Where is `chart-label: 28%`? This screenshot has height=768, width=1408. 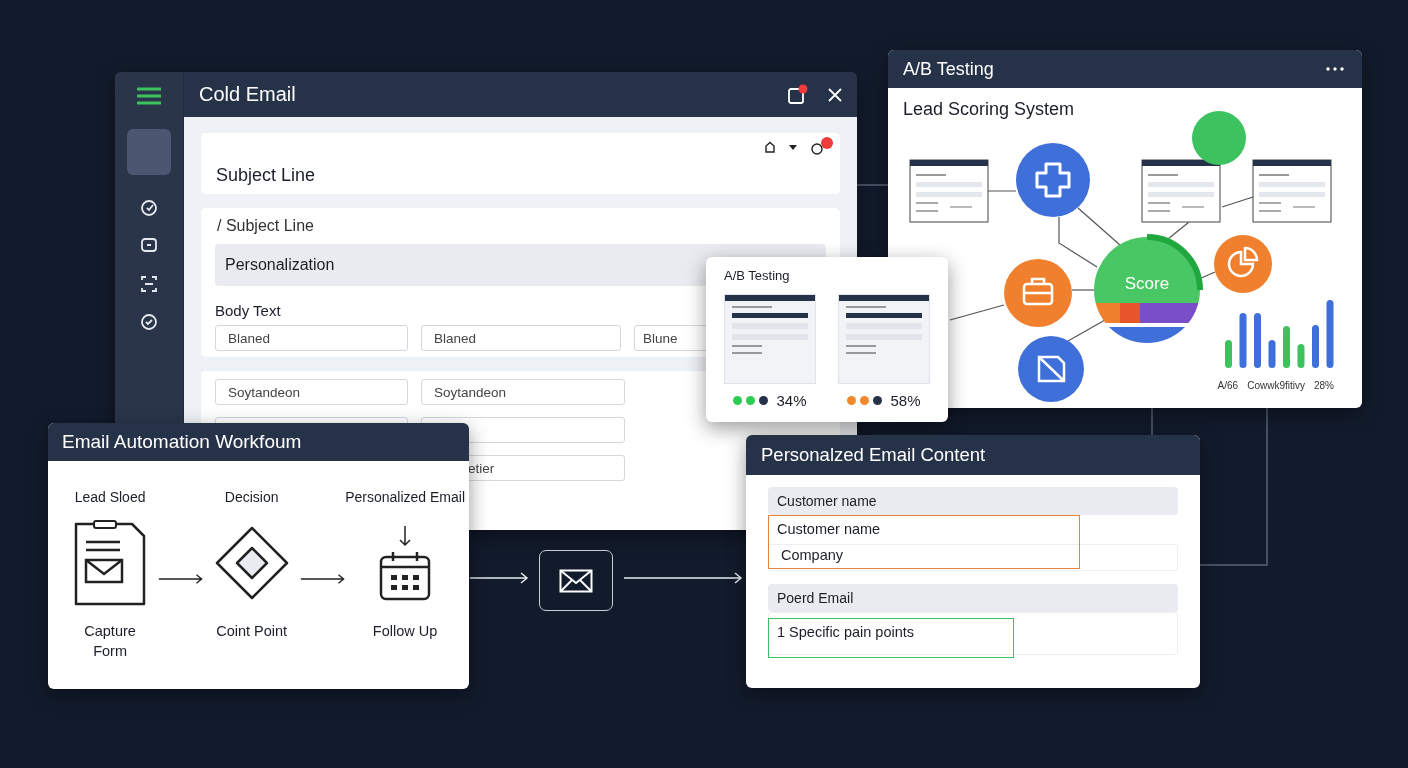
chart-label: 28% is located at coordinates (1324, 385).